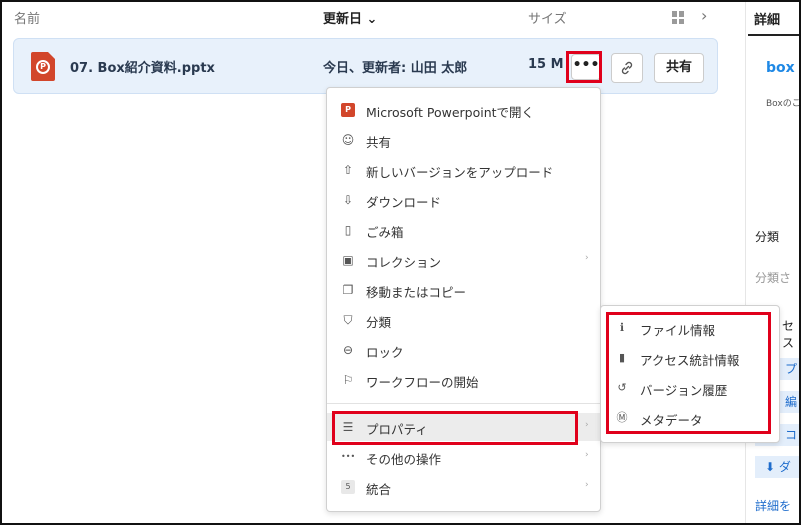 This screenshot has width=801, height=525. Describe the element at coordinates (678, 17) in the screenshot. I see `grid-view-icon` at that location.